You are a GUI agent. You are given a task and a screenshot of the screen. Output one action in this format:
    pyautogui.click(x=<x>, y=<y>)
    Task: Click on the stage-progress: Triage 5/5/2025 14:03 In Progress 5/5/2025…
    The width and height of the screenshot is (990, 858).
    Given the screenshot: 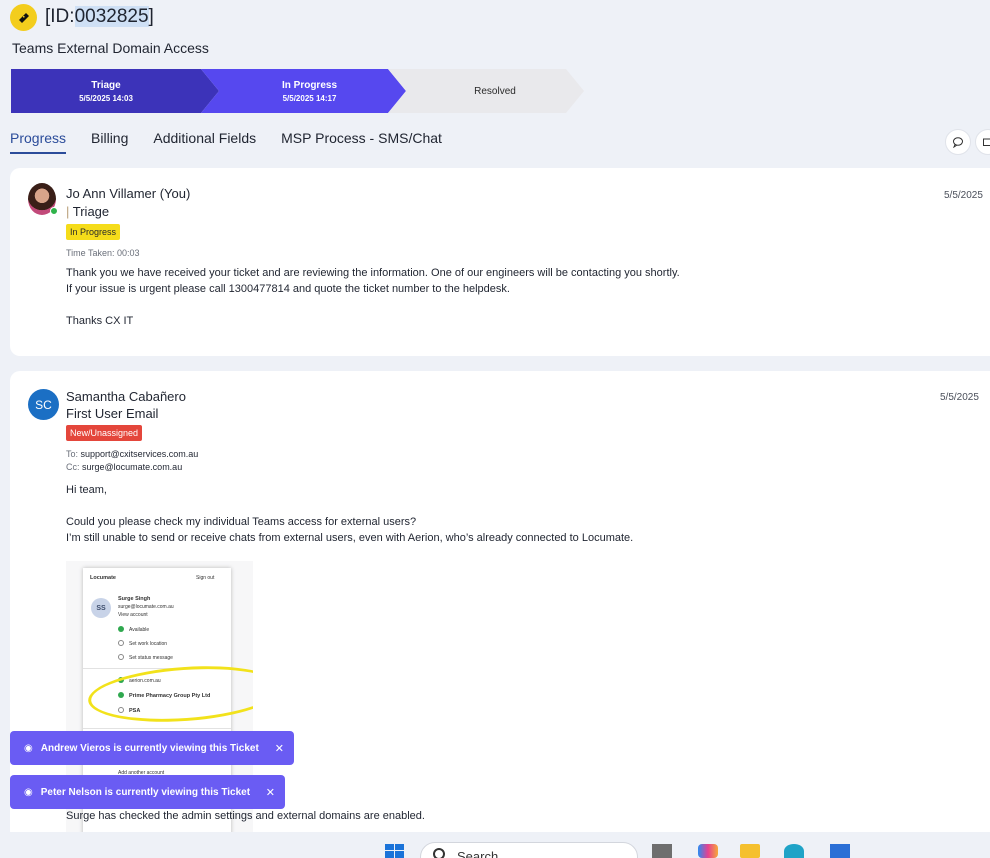 What is the action you would take?
    pyautogui.click(x=301, y=91)
    